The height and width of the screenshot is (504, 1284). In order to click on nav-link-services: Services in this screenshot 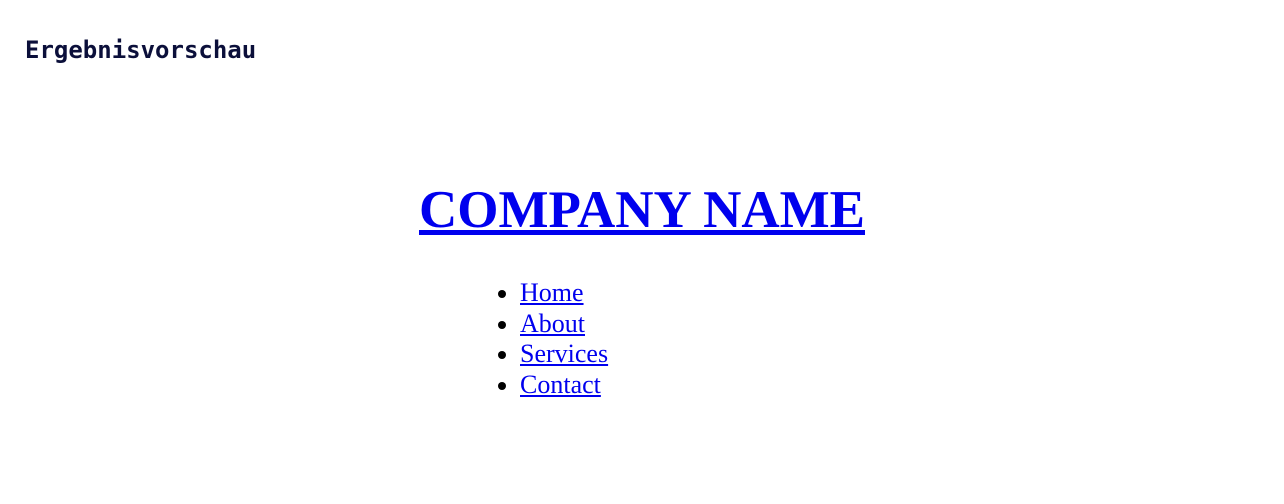, I will do `click(564, 353)`.